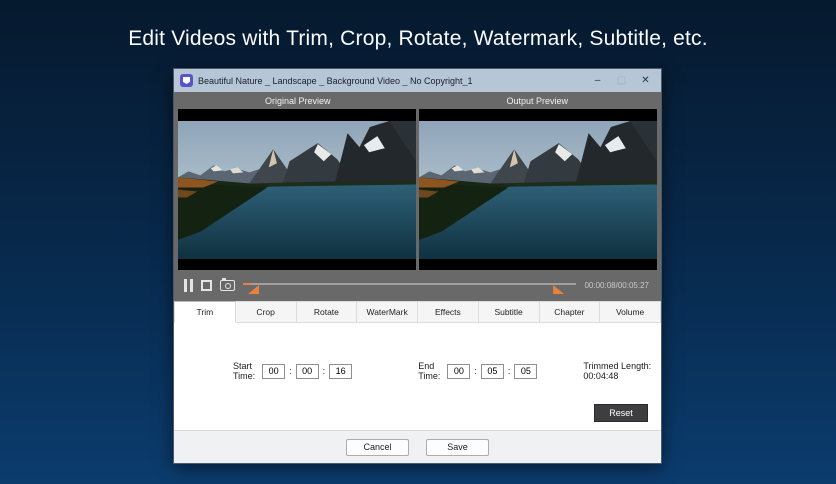 This screenshot has width=836, height=484. I want to click on trim-end-marker, so click(559, 289).